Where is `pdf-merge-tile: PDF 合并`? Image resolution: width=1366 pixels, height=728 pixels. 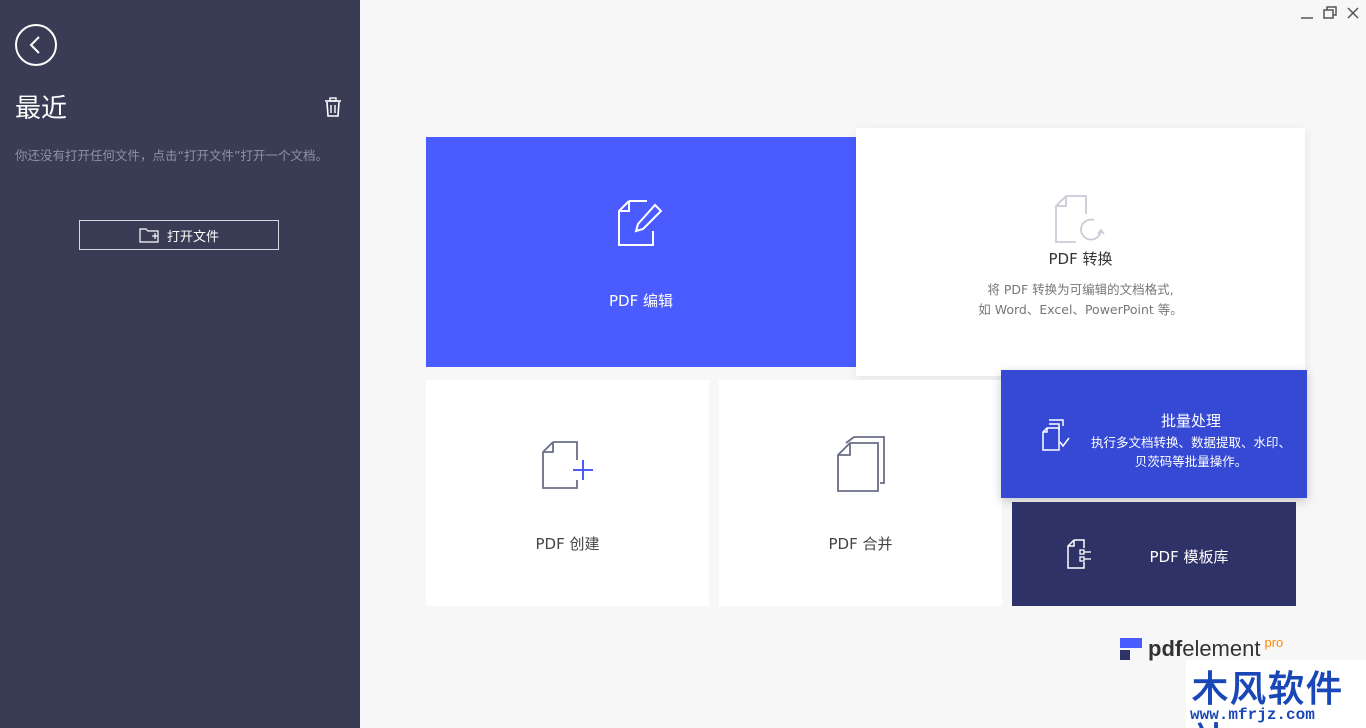
pdf-merge-tile: PDF 合并 is located at coordinates (860, 493).